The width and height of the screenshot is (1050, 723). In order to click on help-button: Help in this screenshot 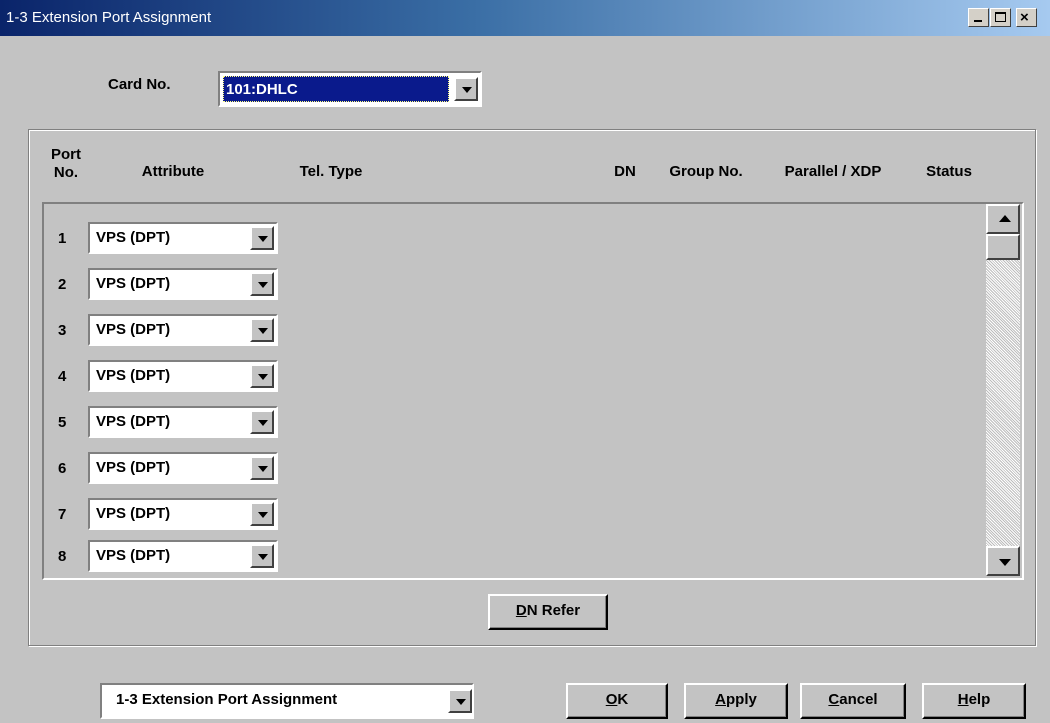, I will do `click(974, 701)`.